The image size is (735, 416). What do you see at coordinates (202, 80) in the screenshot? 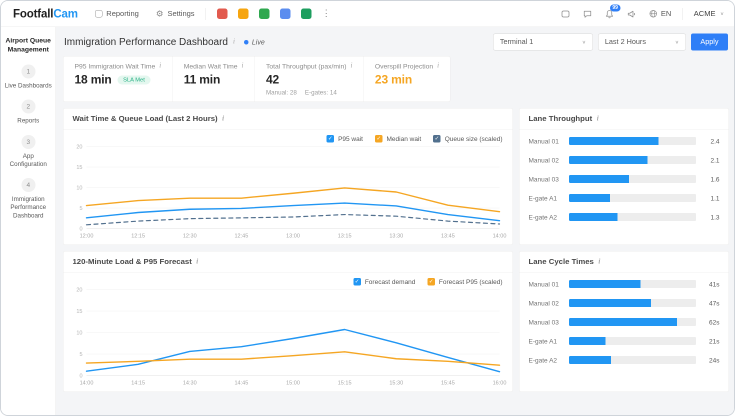
I see `kpi-value: 11 min` at bounding box center [202, 80].